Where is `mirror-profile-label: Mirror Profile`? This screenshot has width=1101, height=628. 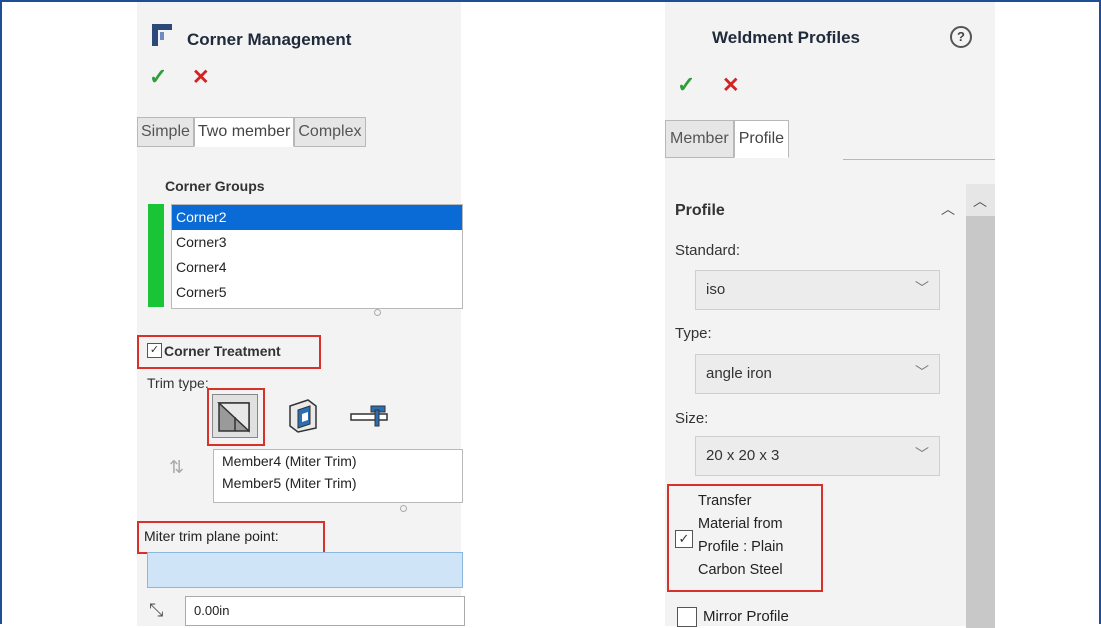
mirror-profile-label: Mirror Profile is located at coordinates (746, 616).